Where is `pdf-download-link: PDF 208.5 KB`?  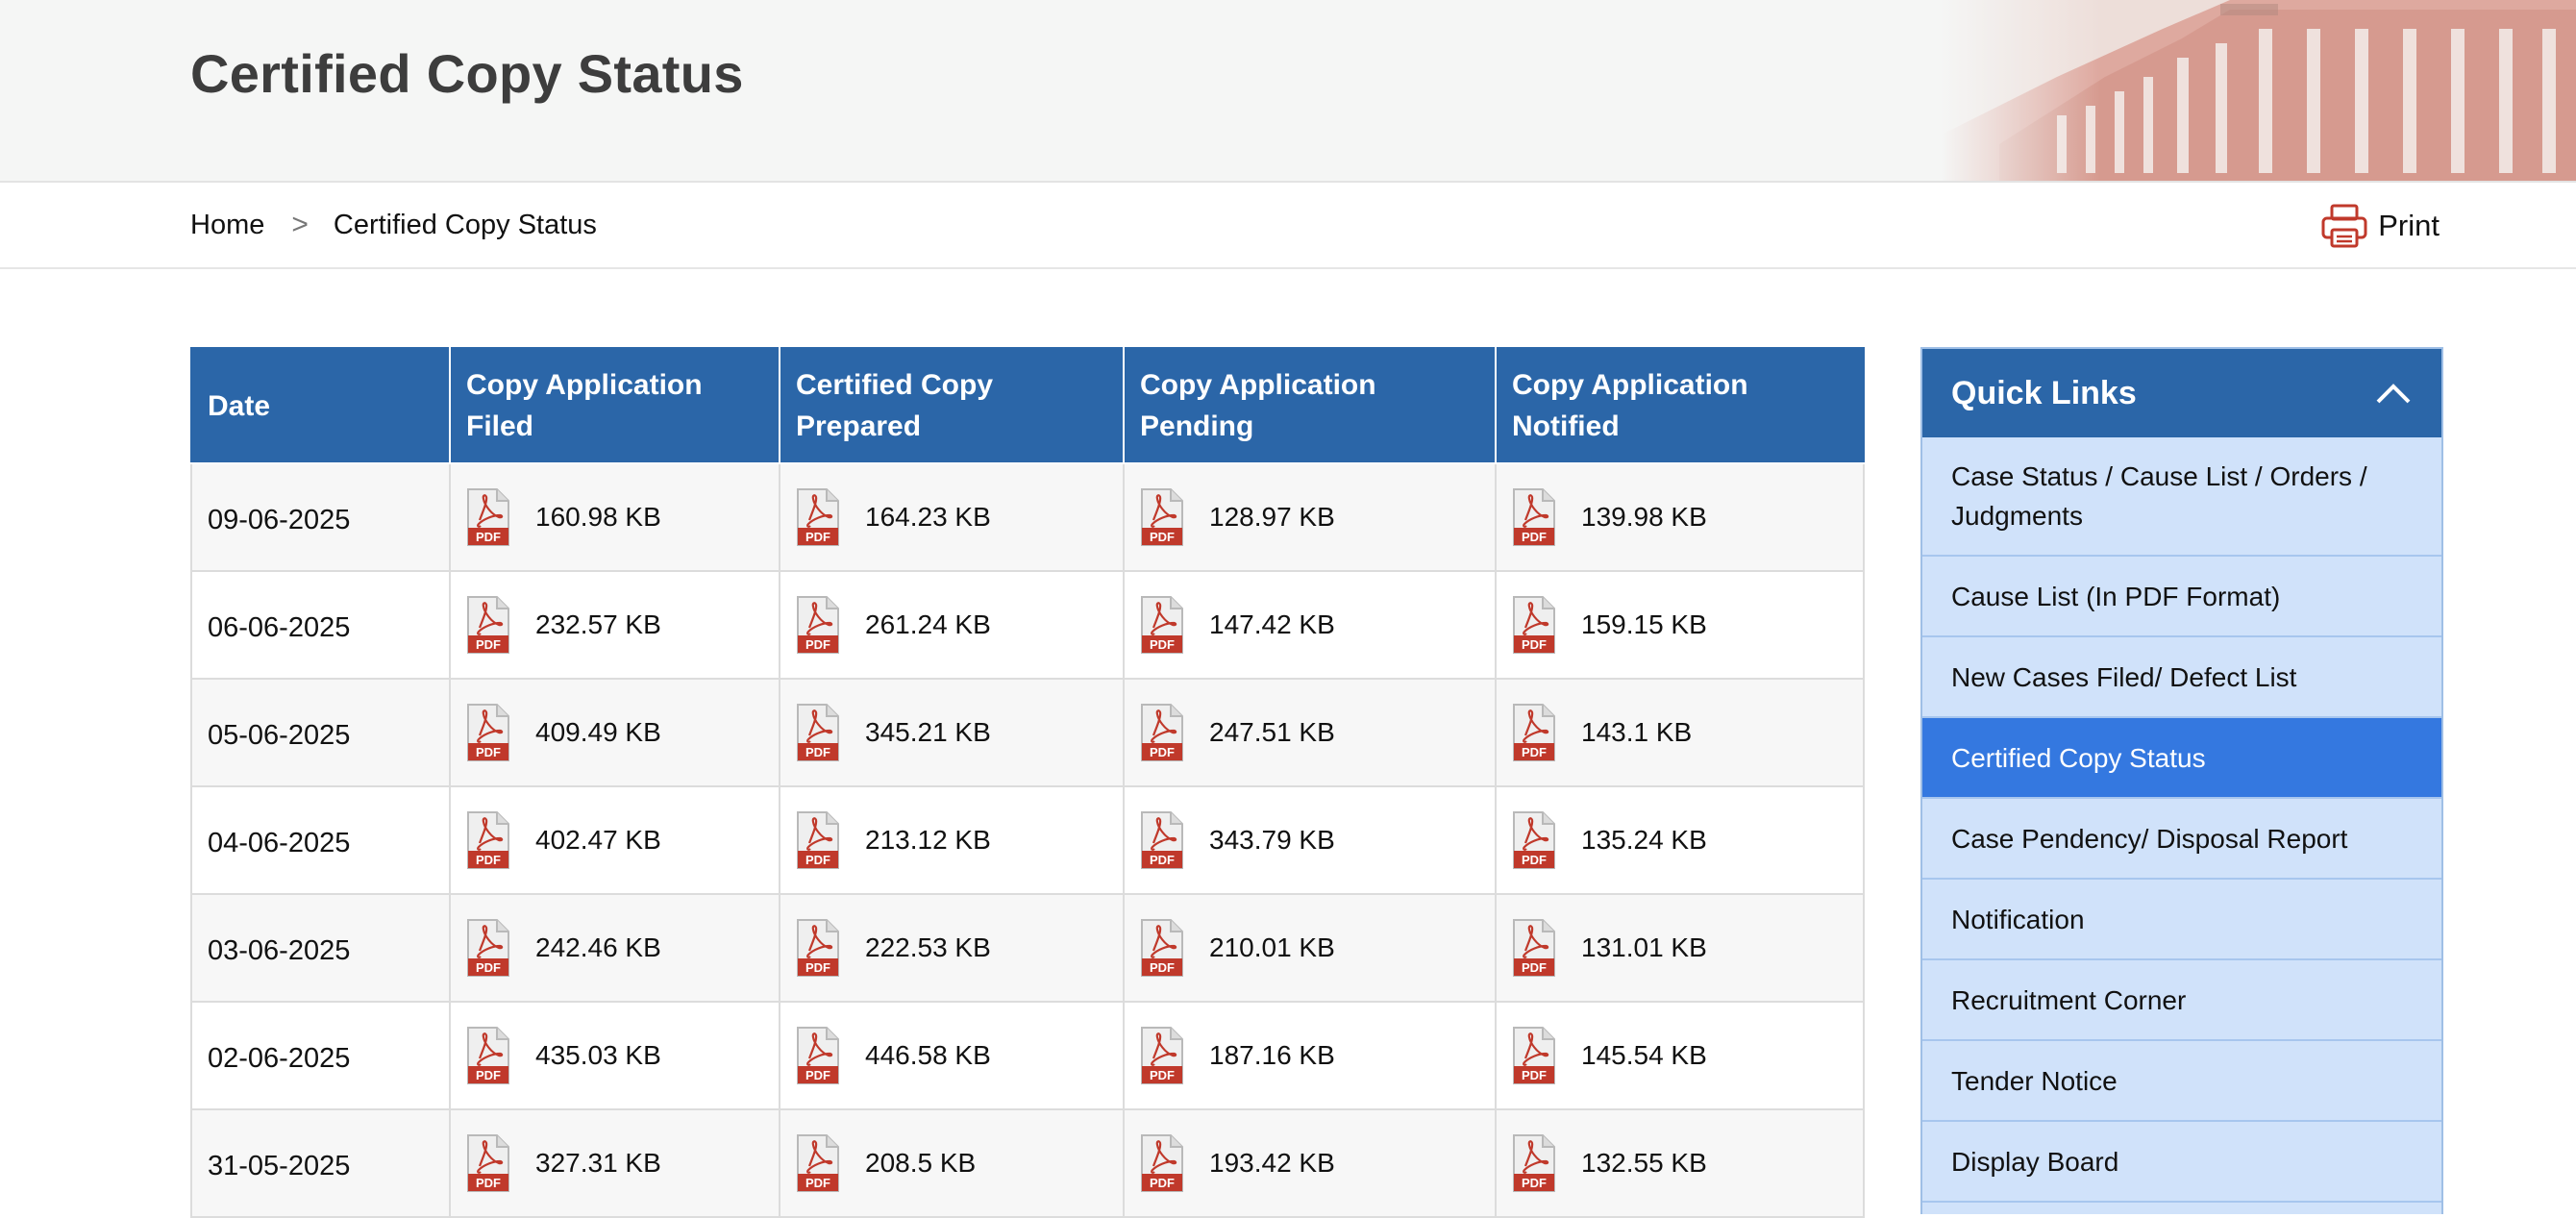
pdf-download-link: PDF 208.5 KB is located at coordinates (952, 1163).